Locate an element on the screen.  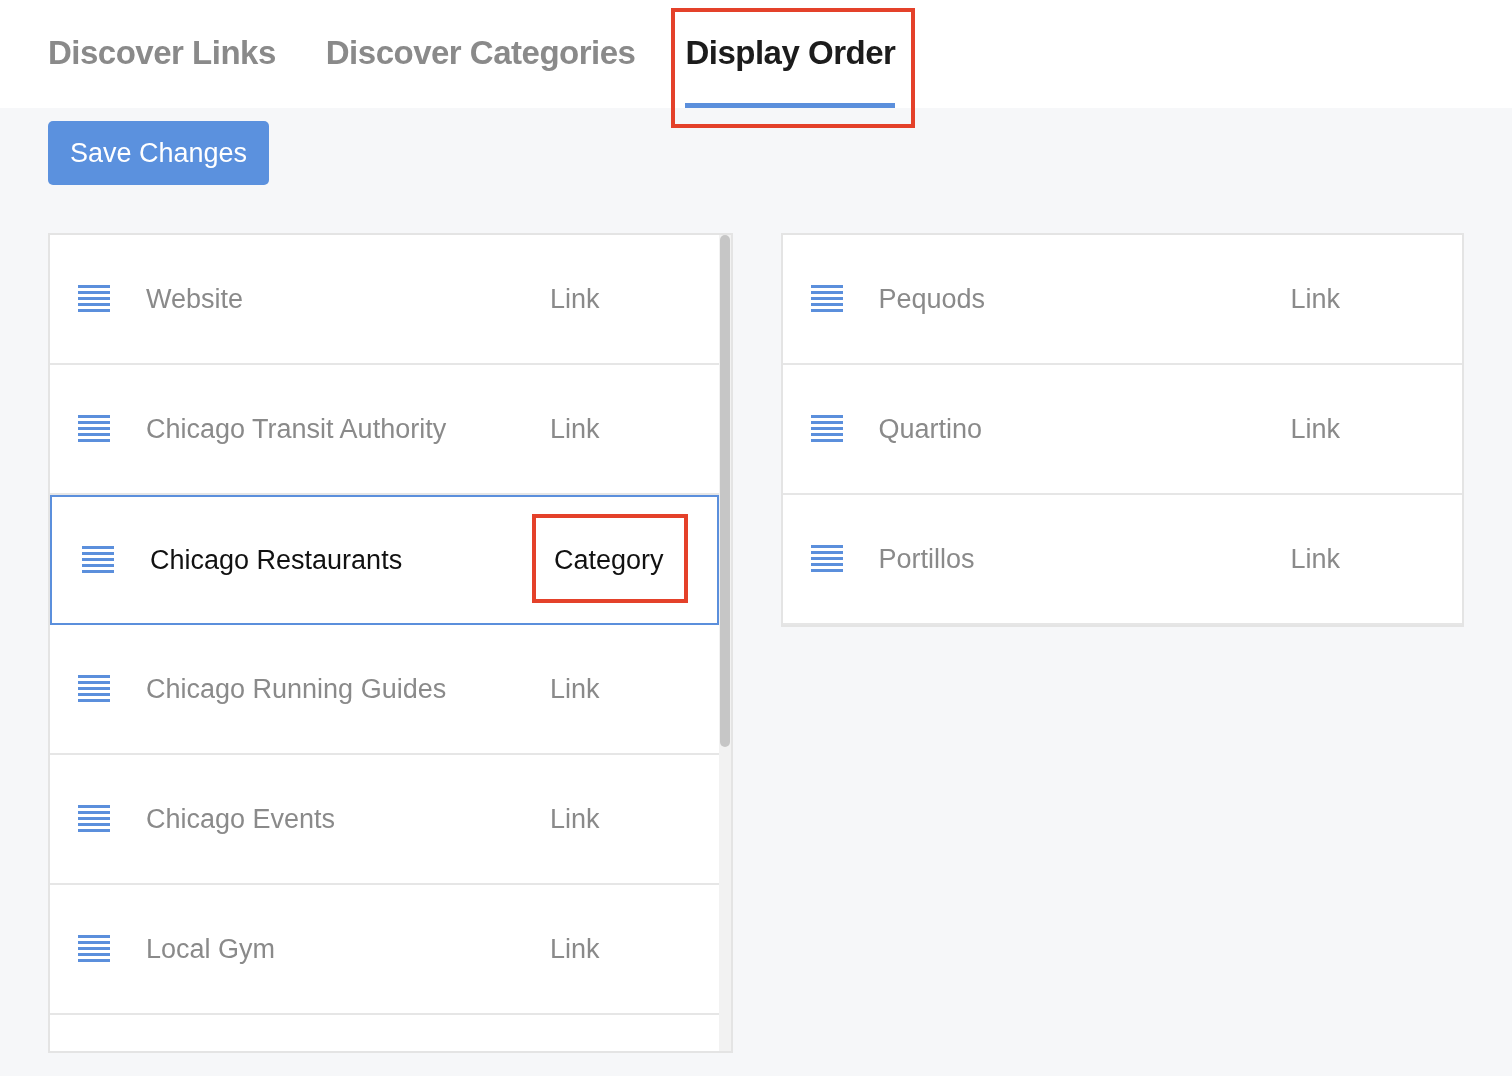
item-name: Pequods is located at coordinates (932, 299).